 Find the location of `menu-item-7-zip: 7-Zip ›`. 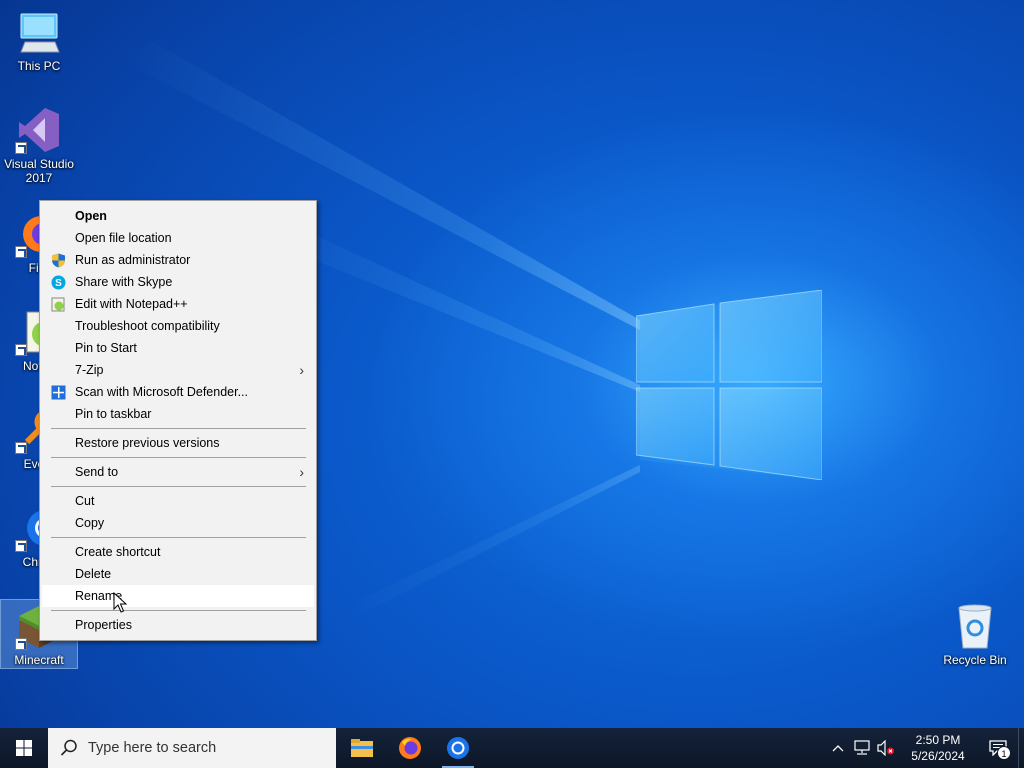

menu-item-7-zip: 7-Zip › is located at coordinates (178, 370).